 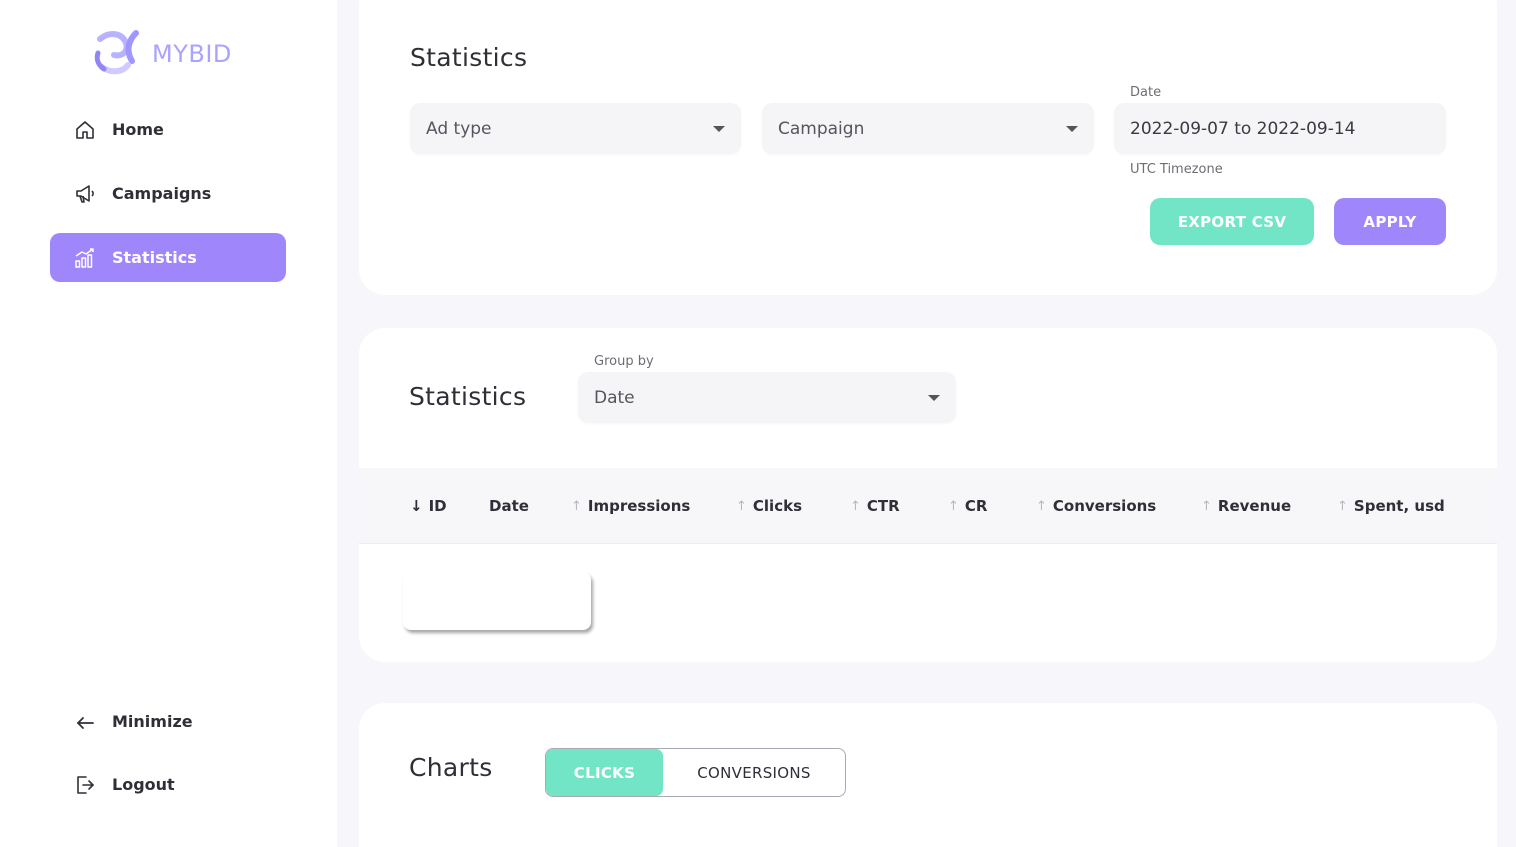 I want to click on ad-type-select: Ad type, so click(x=575, y=128).